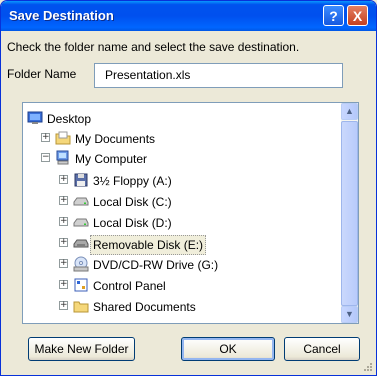 The image size is (377, 376). Describe the element at coordinates (45, 157) in the screenshot. I see `collapse-icon: −` at that location.